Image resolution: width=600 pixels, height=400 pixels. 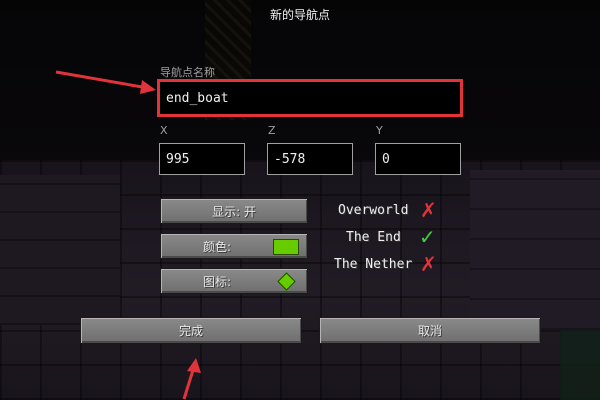 What do you see at coordinates (418, 159) in the screenshot?
I see `y-coordinate-input: 0` at bounding box center [418, 159].